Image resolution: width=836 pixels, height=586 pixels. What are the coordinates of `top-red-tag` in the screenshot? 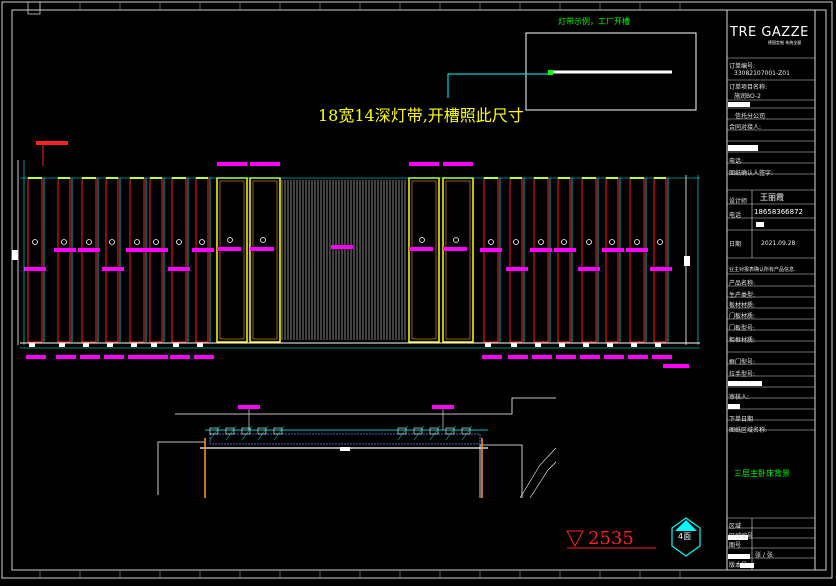 It's located at (52, 143).